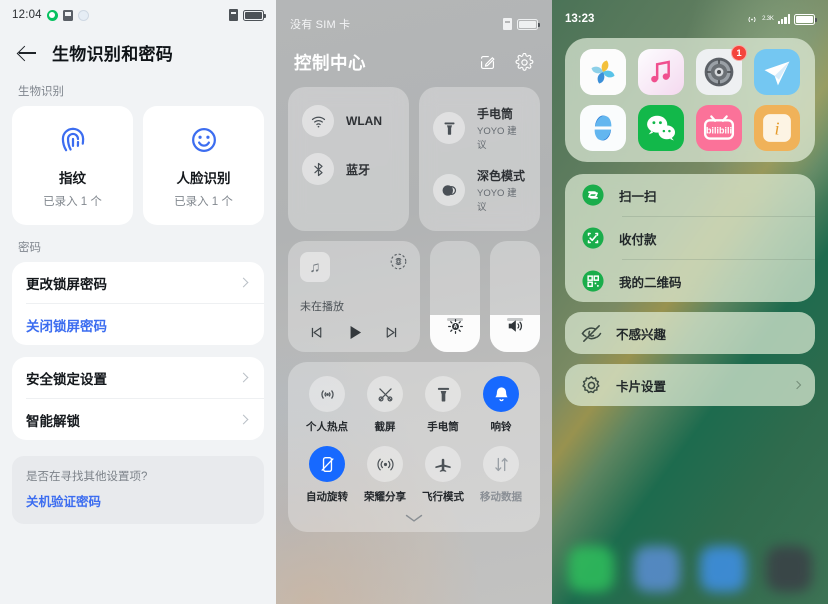 The height and width of the screenshot is (604, 828). I want to click on row-disable-lock-password: 关闭锁屏密码, so click(138, 324).